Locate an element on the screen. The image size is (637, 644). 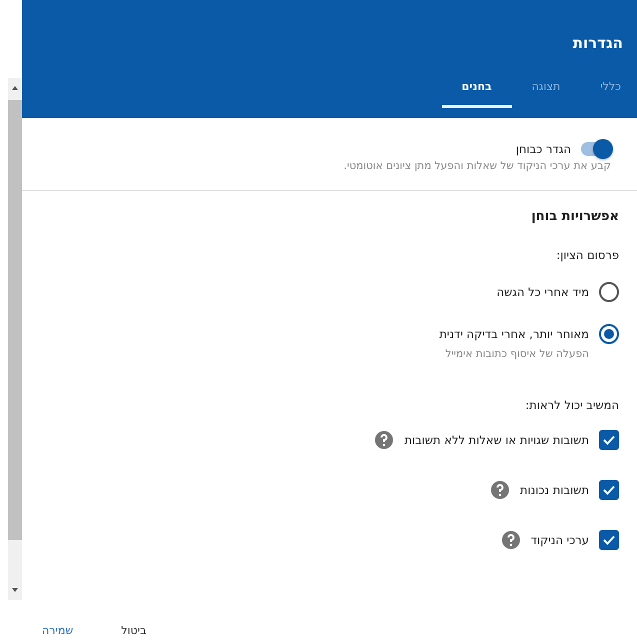
tab: תצוגה is located at coordinates (546, 91).